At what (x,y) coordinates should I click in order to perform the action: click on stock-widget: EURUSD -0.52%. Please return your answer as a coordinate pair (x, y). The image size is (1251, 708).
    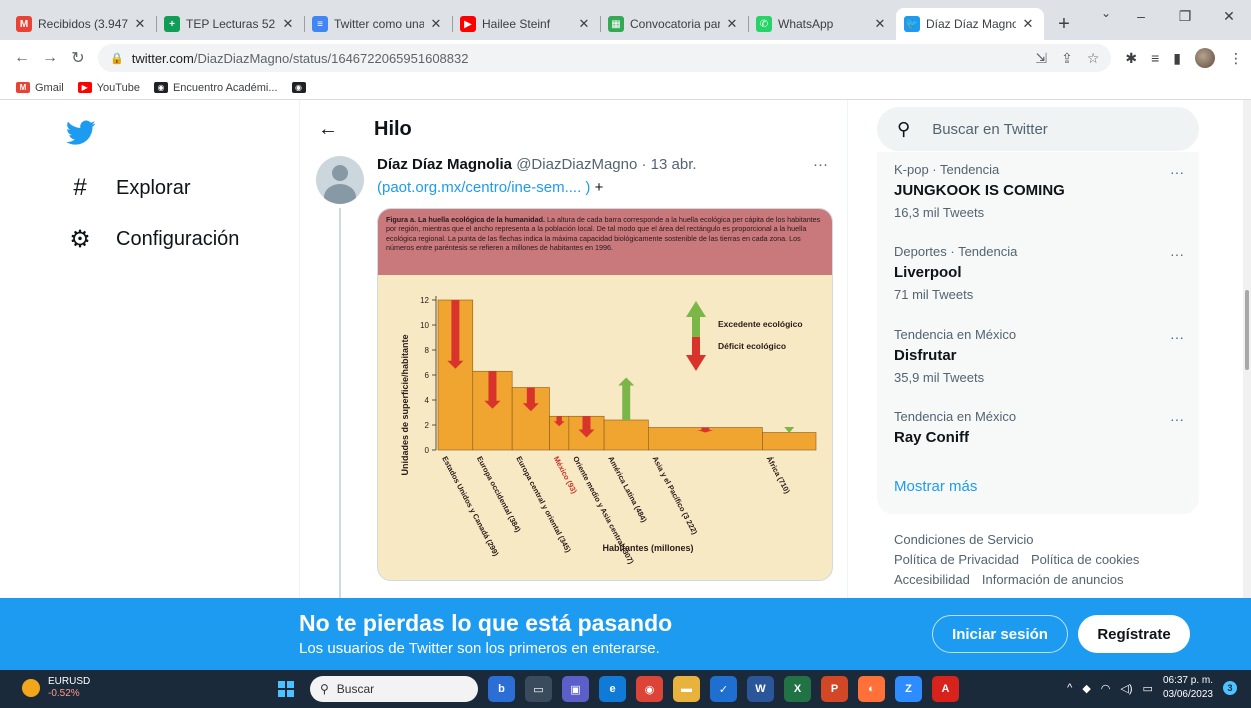
    Looking at the image, I should click on (56, 688).